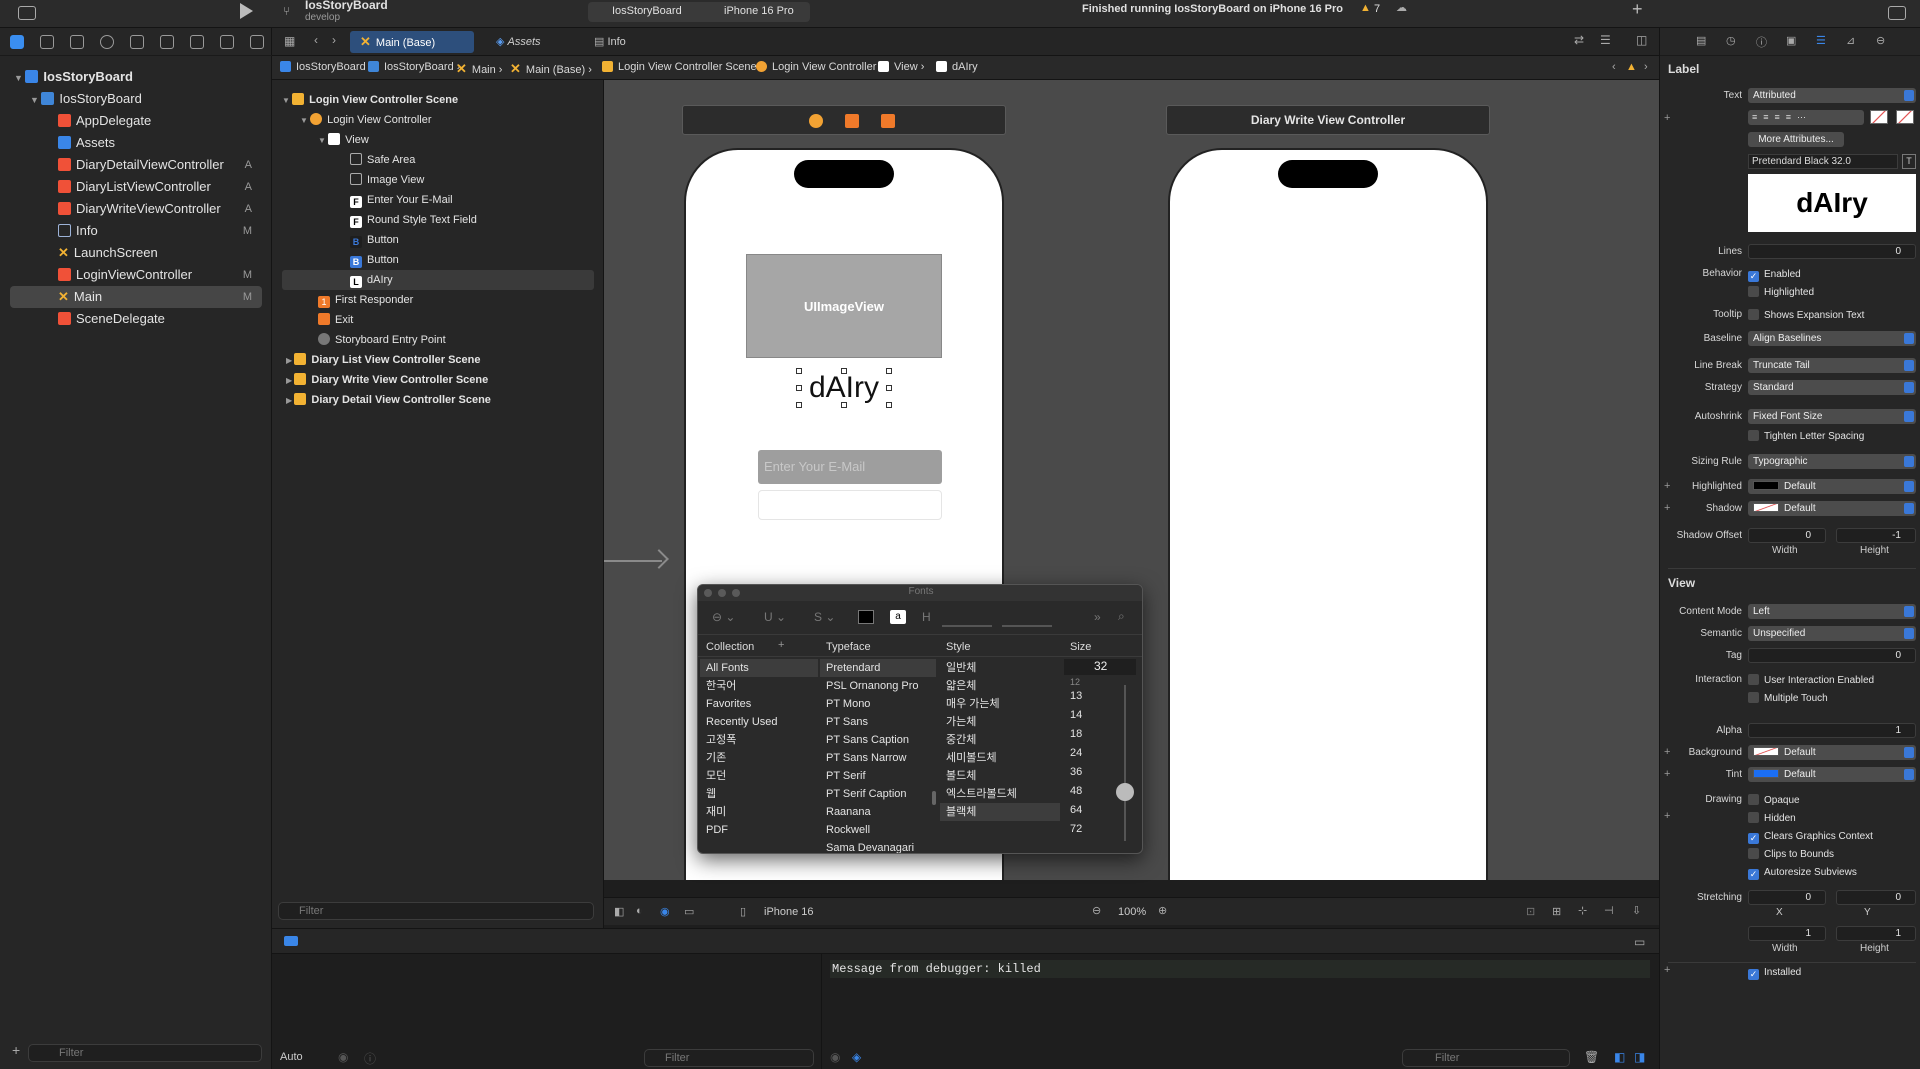 This screenshot has height=1069, width=1920. What do you see at coordinates (1781, 292) in the screenshot?
I see `highlighted-checkbox: Highlighted` at bounding box center [1781, 292].